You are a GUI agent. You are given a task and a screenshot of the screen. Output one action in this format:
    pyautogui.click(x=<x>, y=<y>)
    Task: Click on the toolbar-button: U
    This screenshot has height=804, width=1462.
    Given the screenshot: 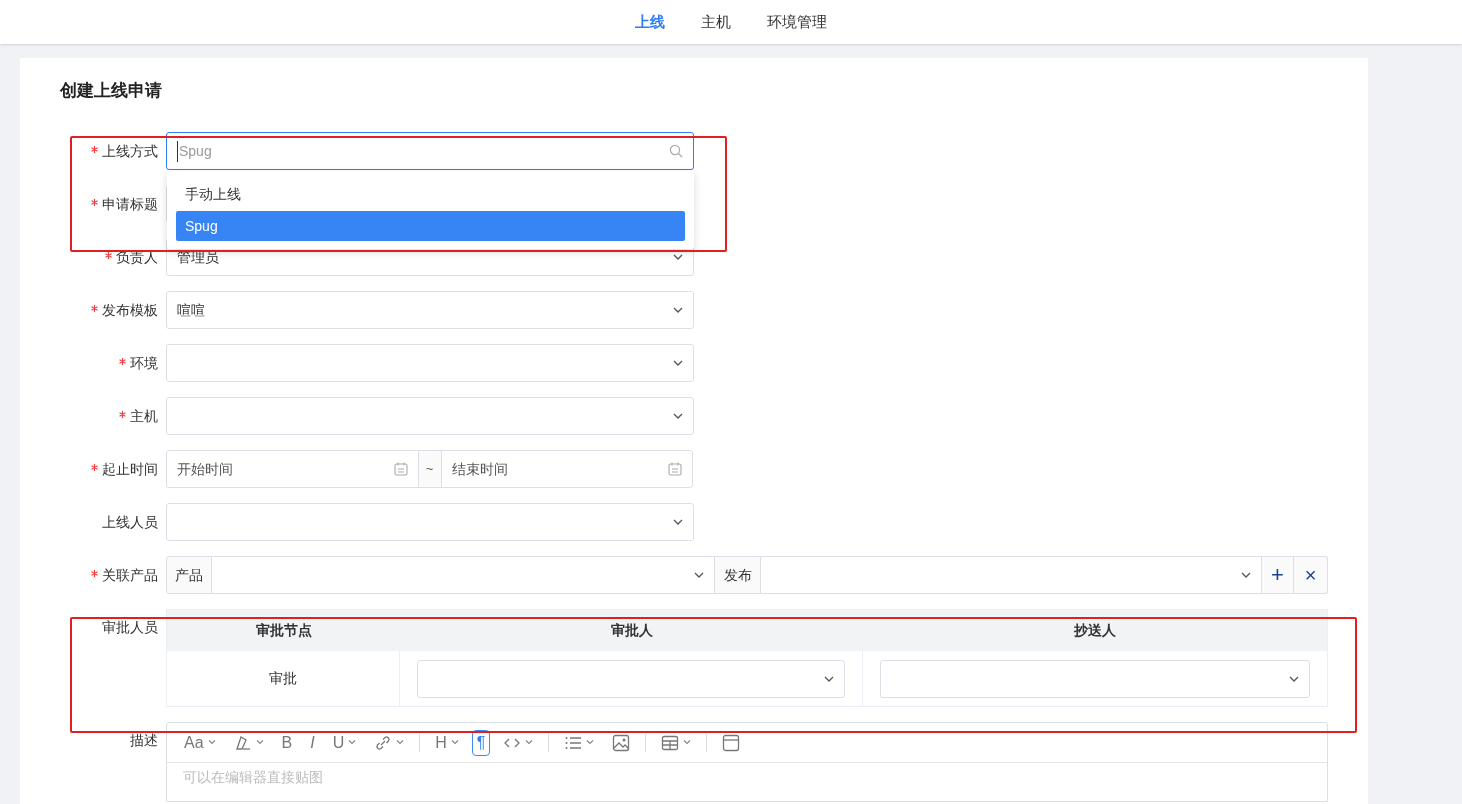 What is the action you would take?
    pyautogui.click(x=344, y=742)
    